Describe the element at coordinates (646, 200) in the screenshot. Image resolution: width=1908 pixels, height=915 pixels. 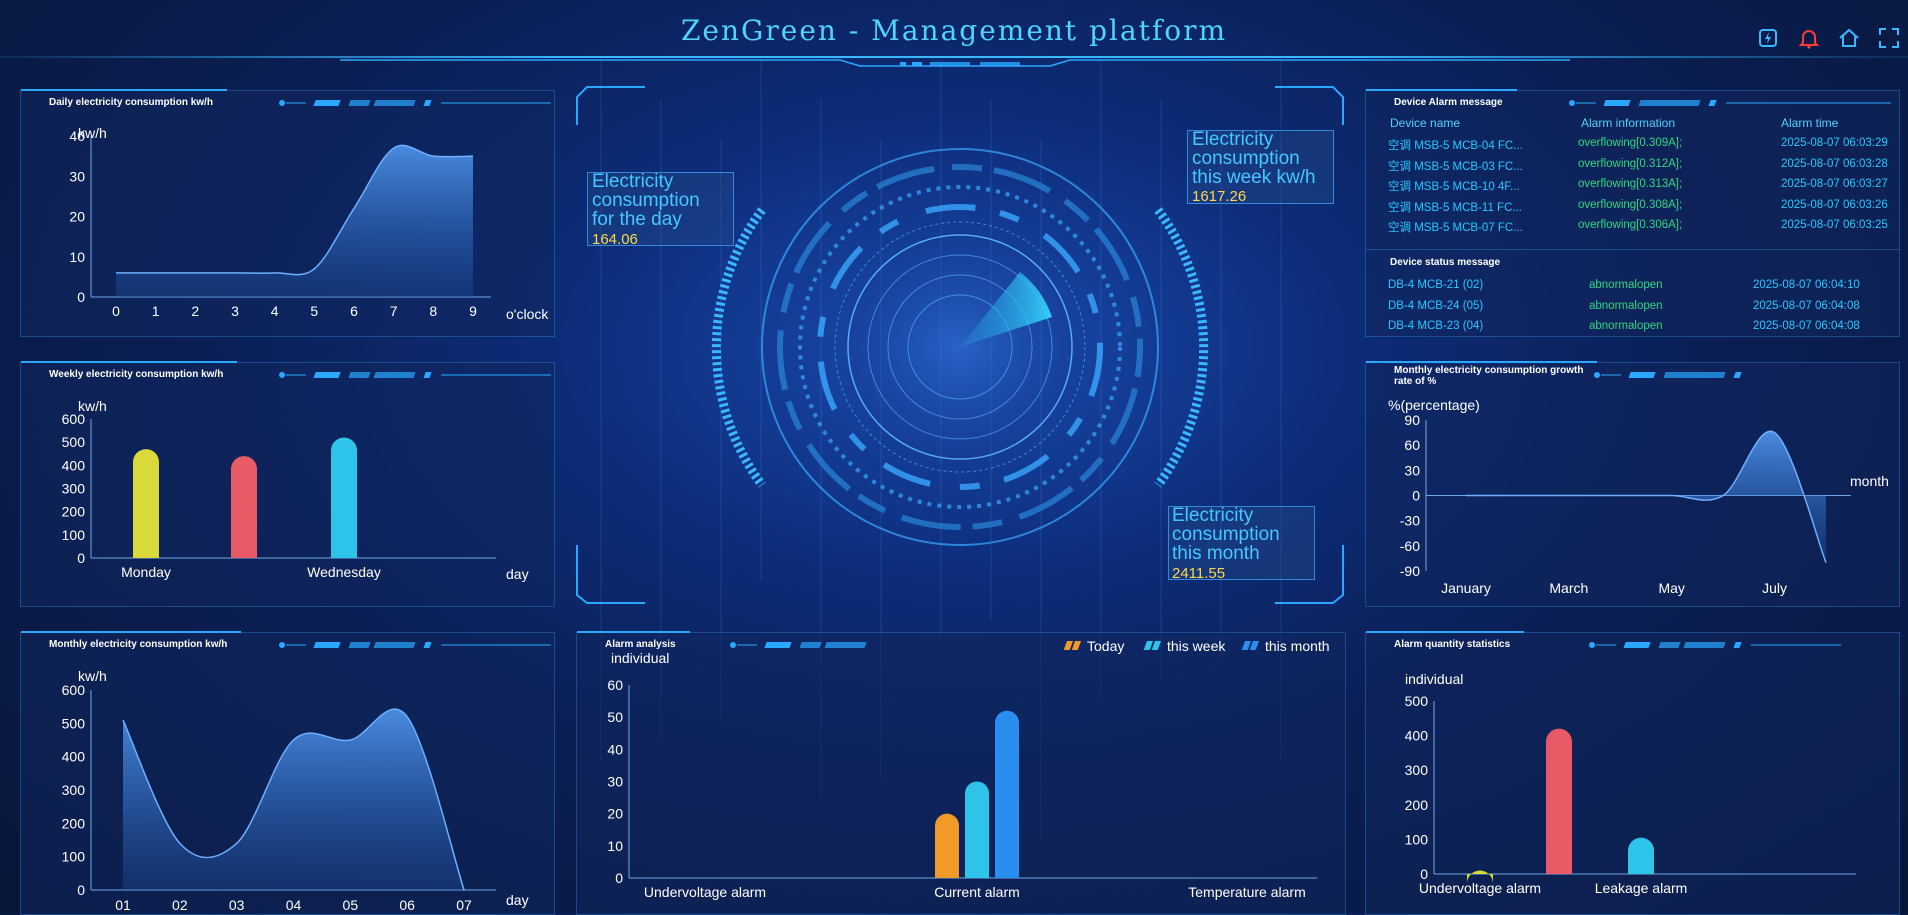
I see `day-metric-label-2: consumption` at that location.